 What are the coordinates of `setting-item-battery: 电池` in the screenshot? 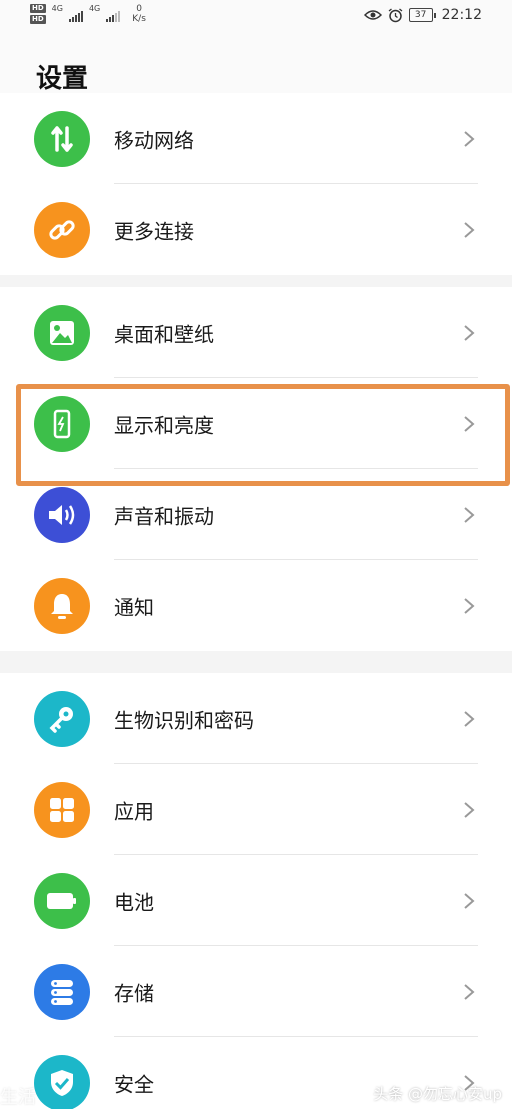 It's located at (256, 900).